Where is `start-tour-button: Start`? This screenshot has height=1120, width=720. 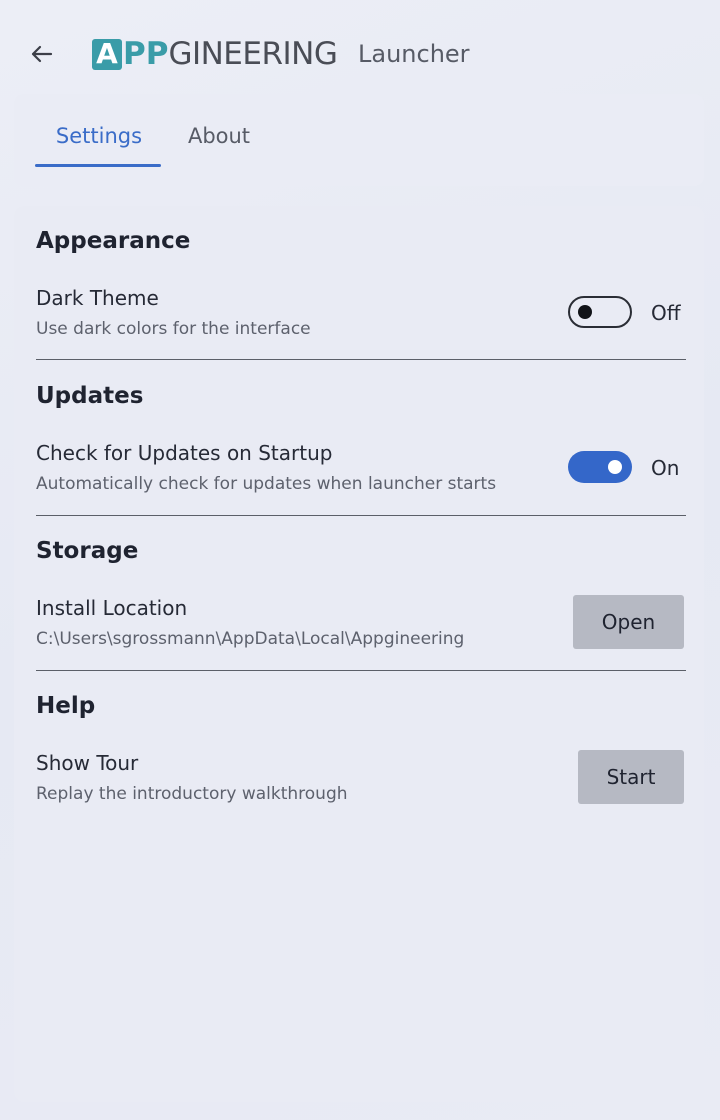 start-tour-button: Start is located at coordinates (631, 777).